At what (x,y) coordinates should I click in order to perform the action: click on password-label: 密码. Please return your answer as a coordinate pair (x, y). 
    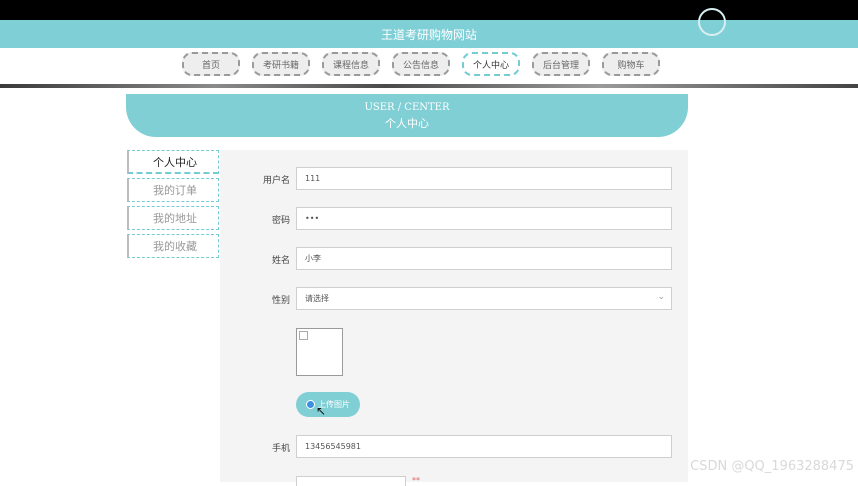
    Looking at the image, I should click on (280, 221).